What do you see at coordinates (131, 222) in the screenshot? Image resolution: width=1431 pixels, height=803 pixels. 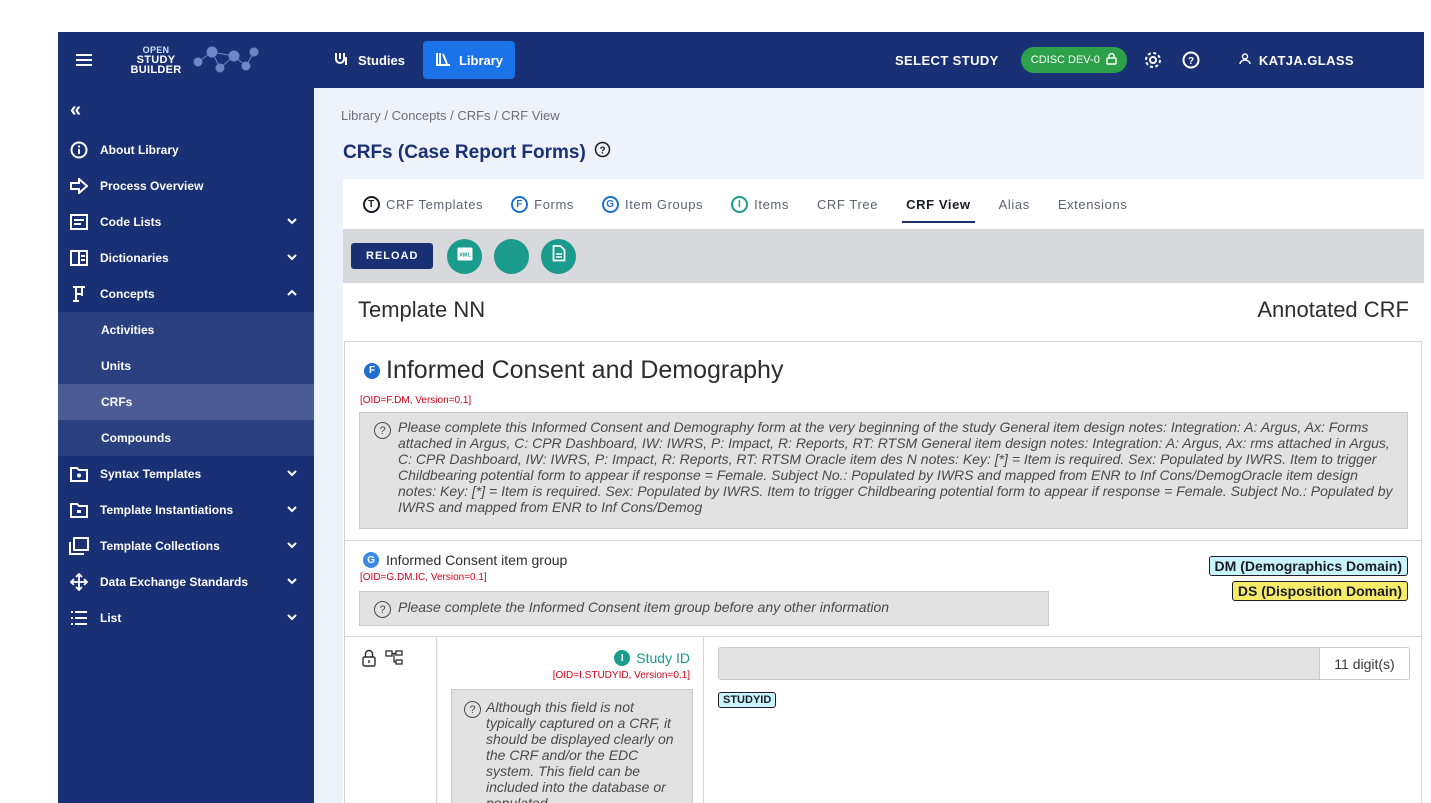 I see `sidebar-item-label: Code Lists` at bounding box center [131, 222].